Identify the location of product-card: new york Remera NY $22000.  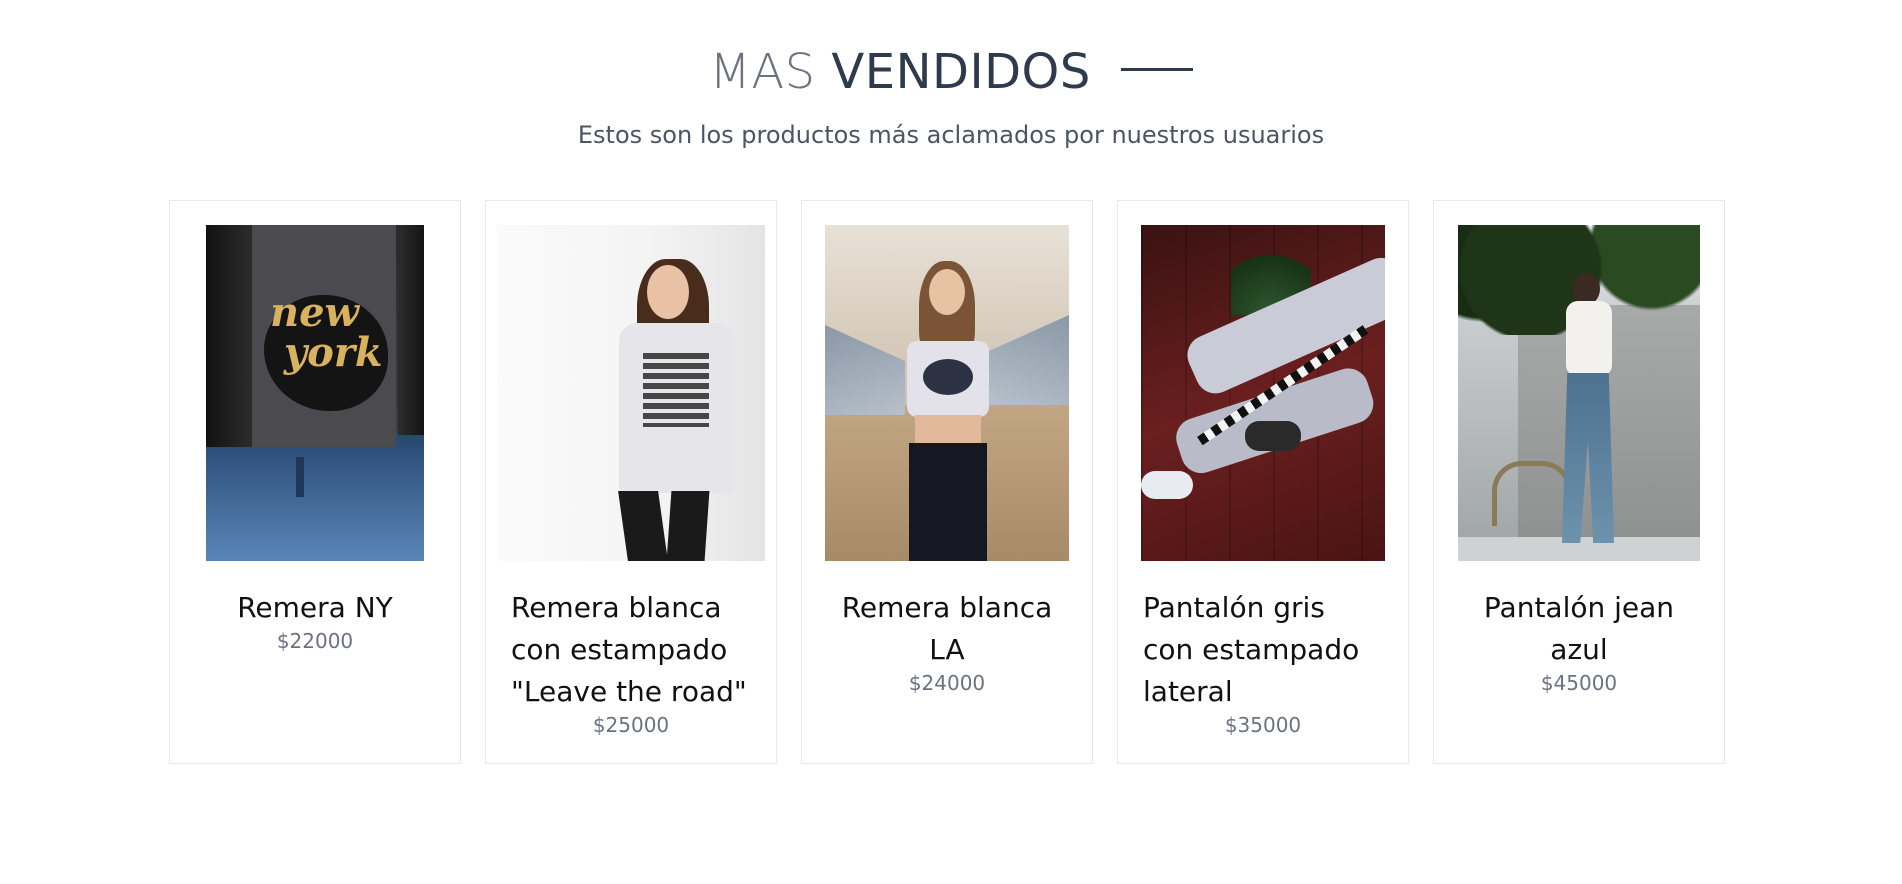
(315, 482).